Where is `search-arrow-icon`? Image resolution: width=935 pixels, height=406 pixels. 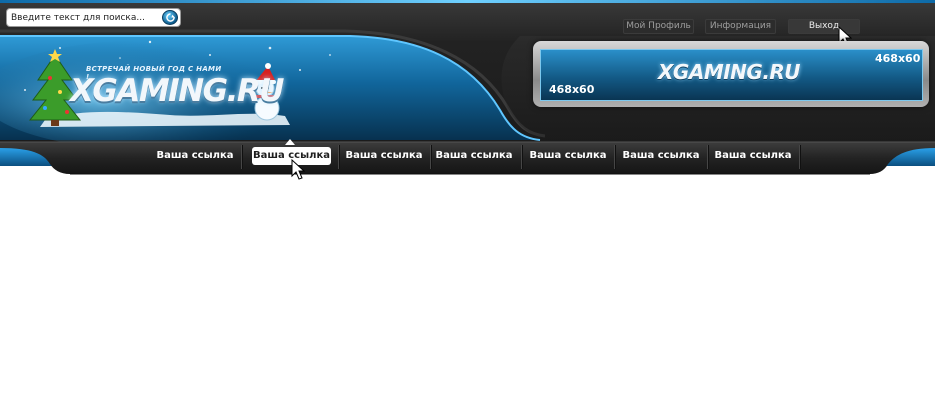
search-arrow-icon is located at coordinates (170, 17).